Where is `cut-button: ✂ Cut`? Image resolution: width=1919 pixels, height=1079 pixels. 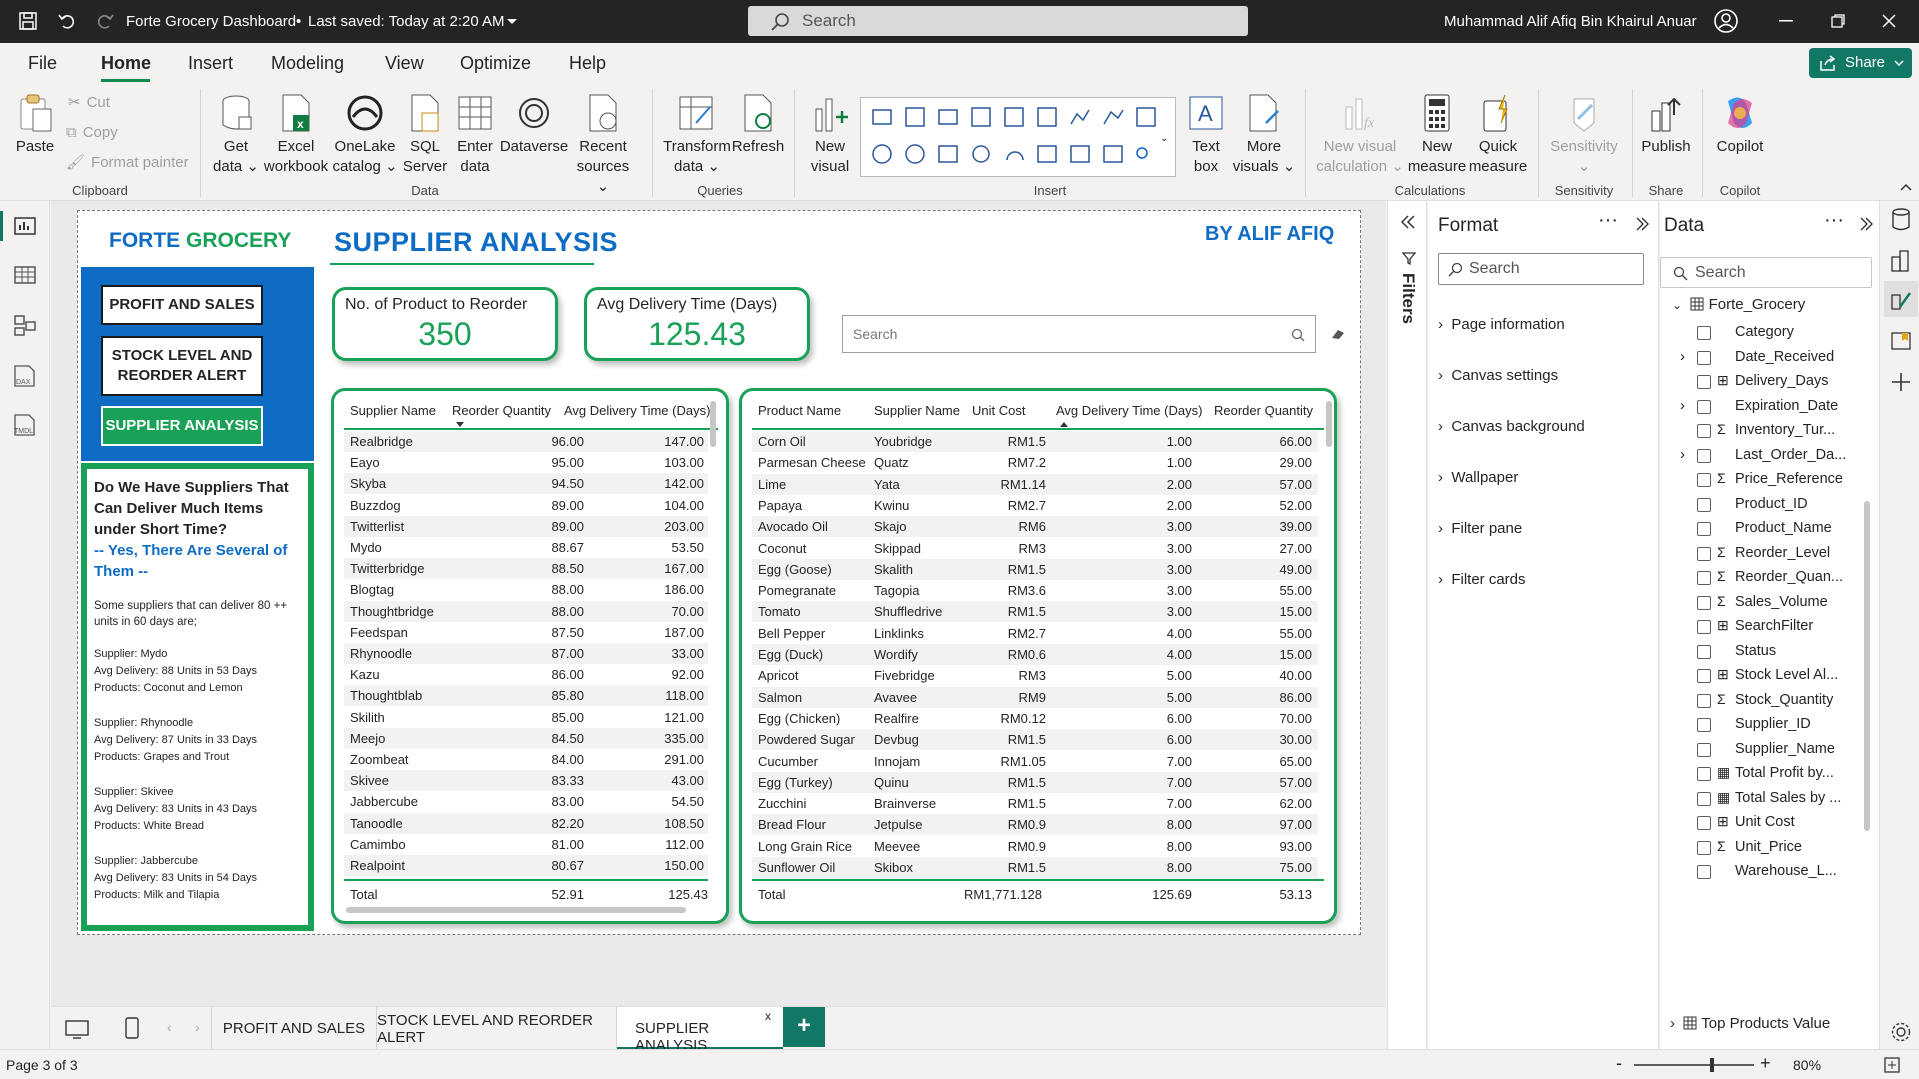 cut-button: ✂ Cut is located at coordinates (89, 103).